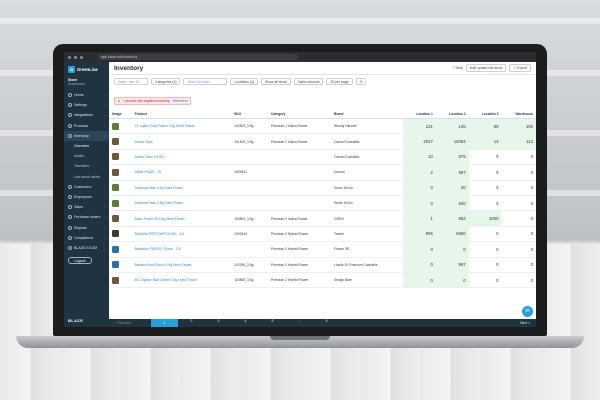  I want to click on product-name-link: 22 Jupiter Gold Fusion 3.5g Dried Flower, so click(181, 126).